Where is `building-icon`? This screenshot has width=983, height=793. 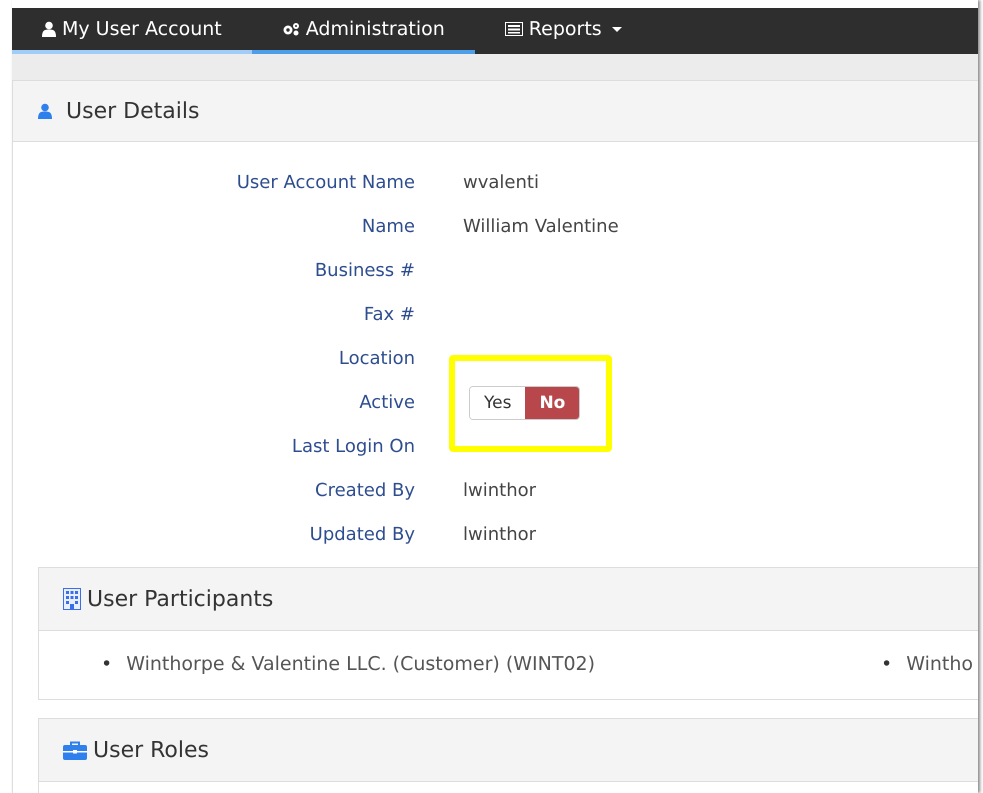
building-icon is located at coordinates (72, 599).